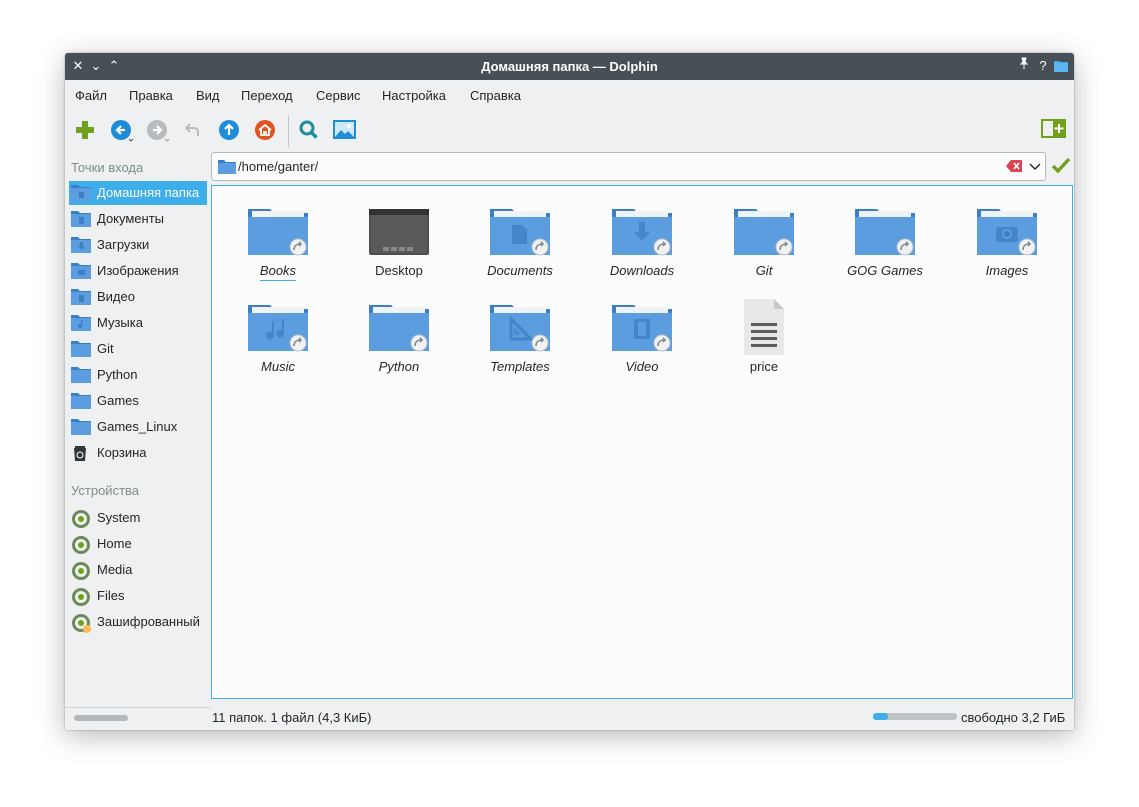  Describe the element at coordinates (278, 270) in the screenshot. I see `file-name: Books` at that location.